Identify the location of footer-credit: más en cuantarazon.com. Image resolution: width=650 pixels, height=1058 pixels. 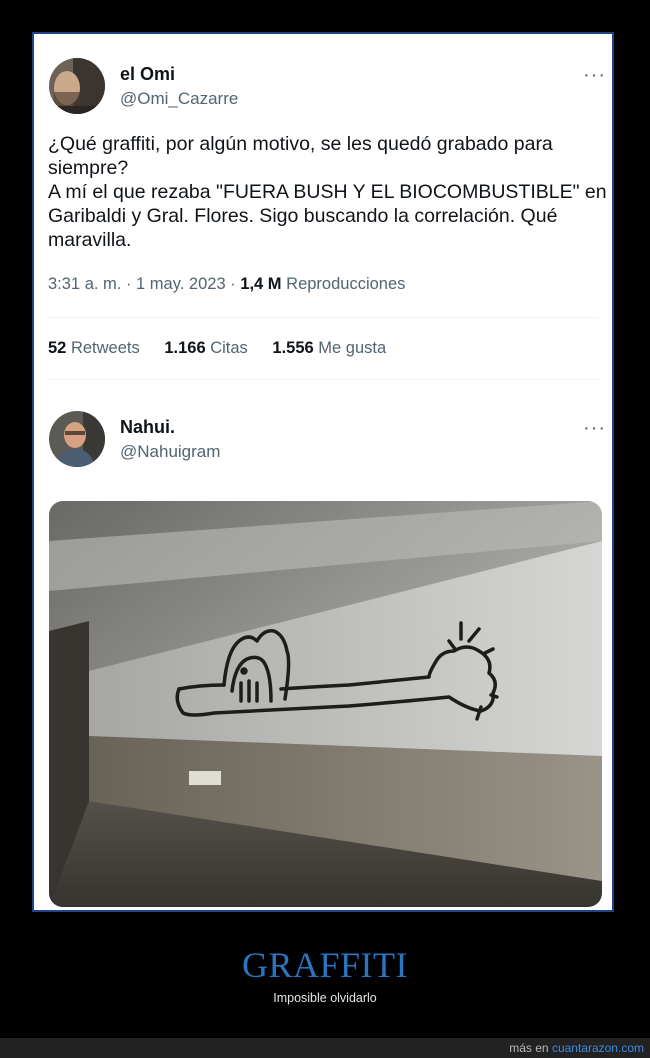
(576, 1048).